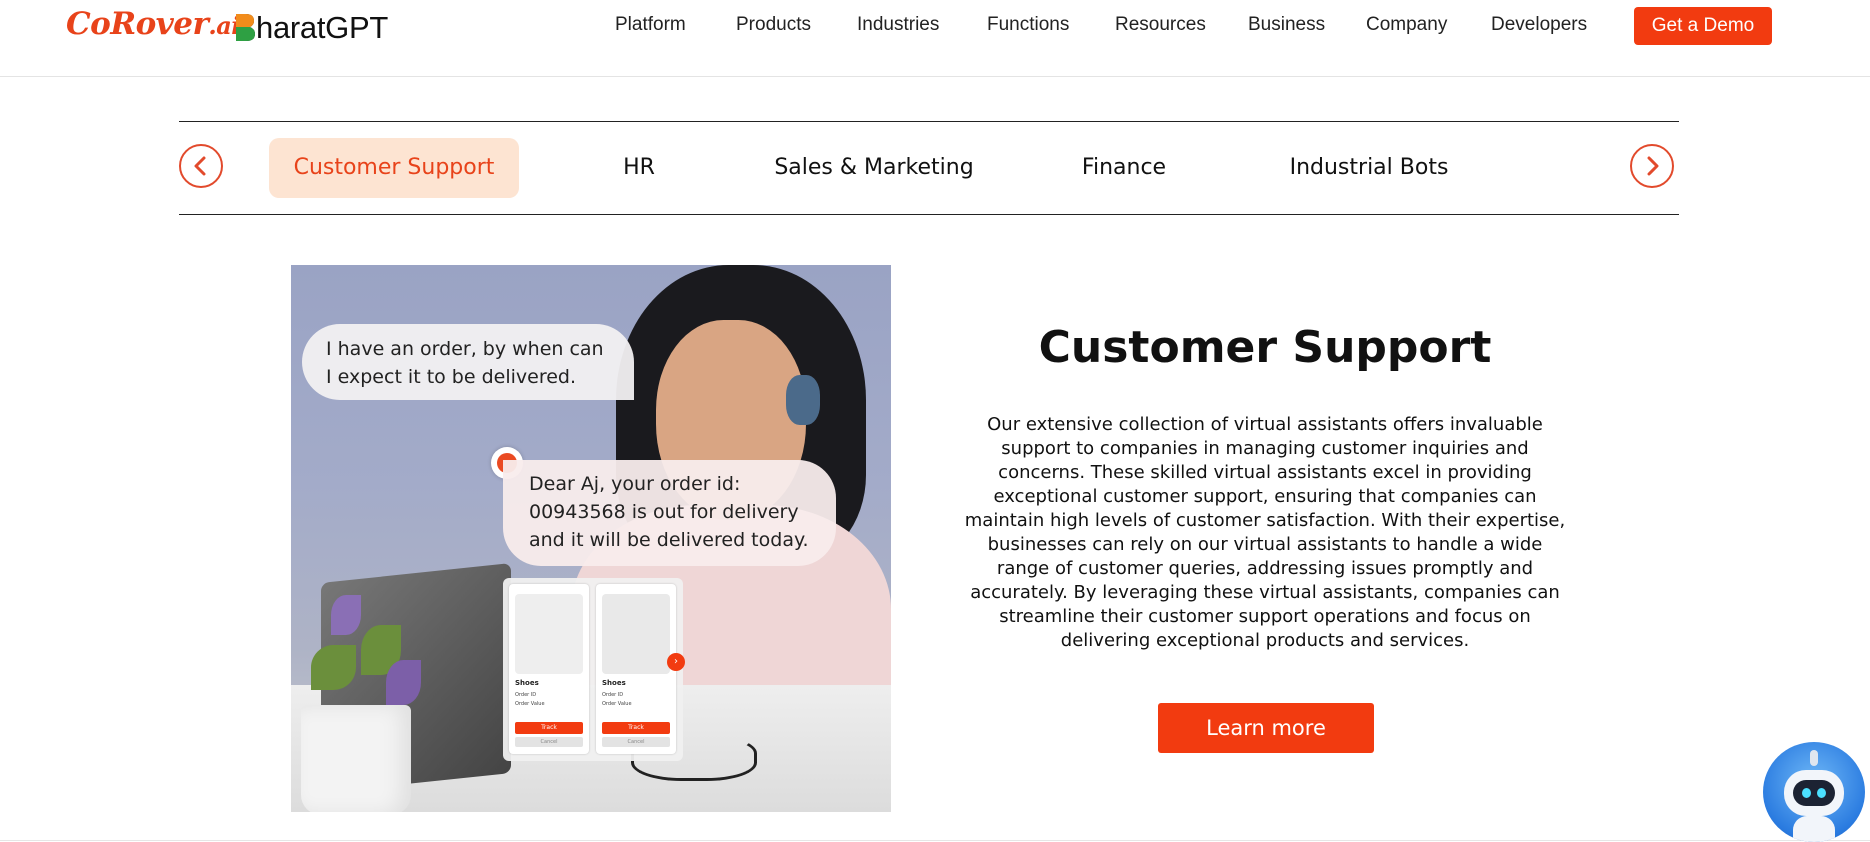 This screenshot has height=842, width=1870. What do you see at coordinates (1266, 728) in the screenshot?
I see `learn-more-button: Learn more` at bounding box center [1266, 728].